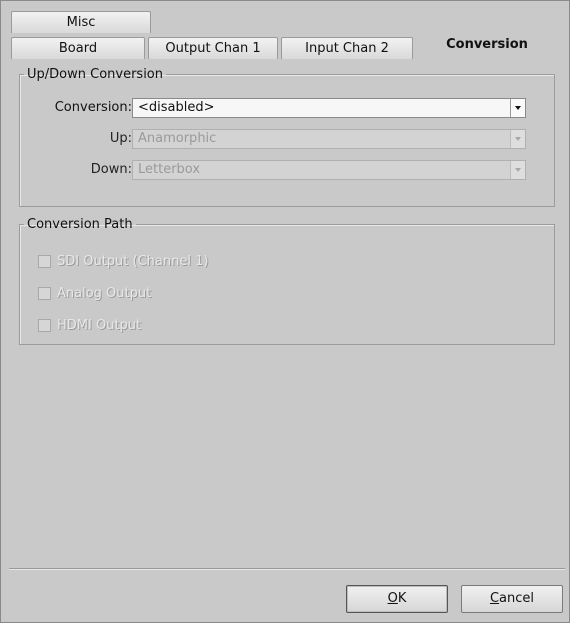  I want to click on sdi-output-label: SDI Output (Channel 1), so click(133, 261).